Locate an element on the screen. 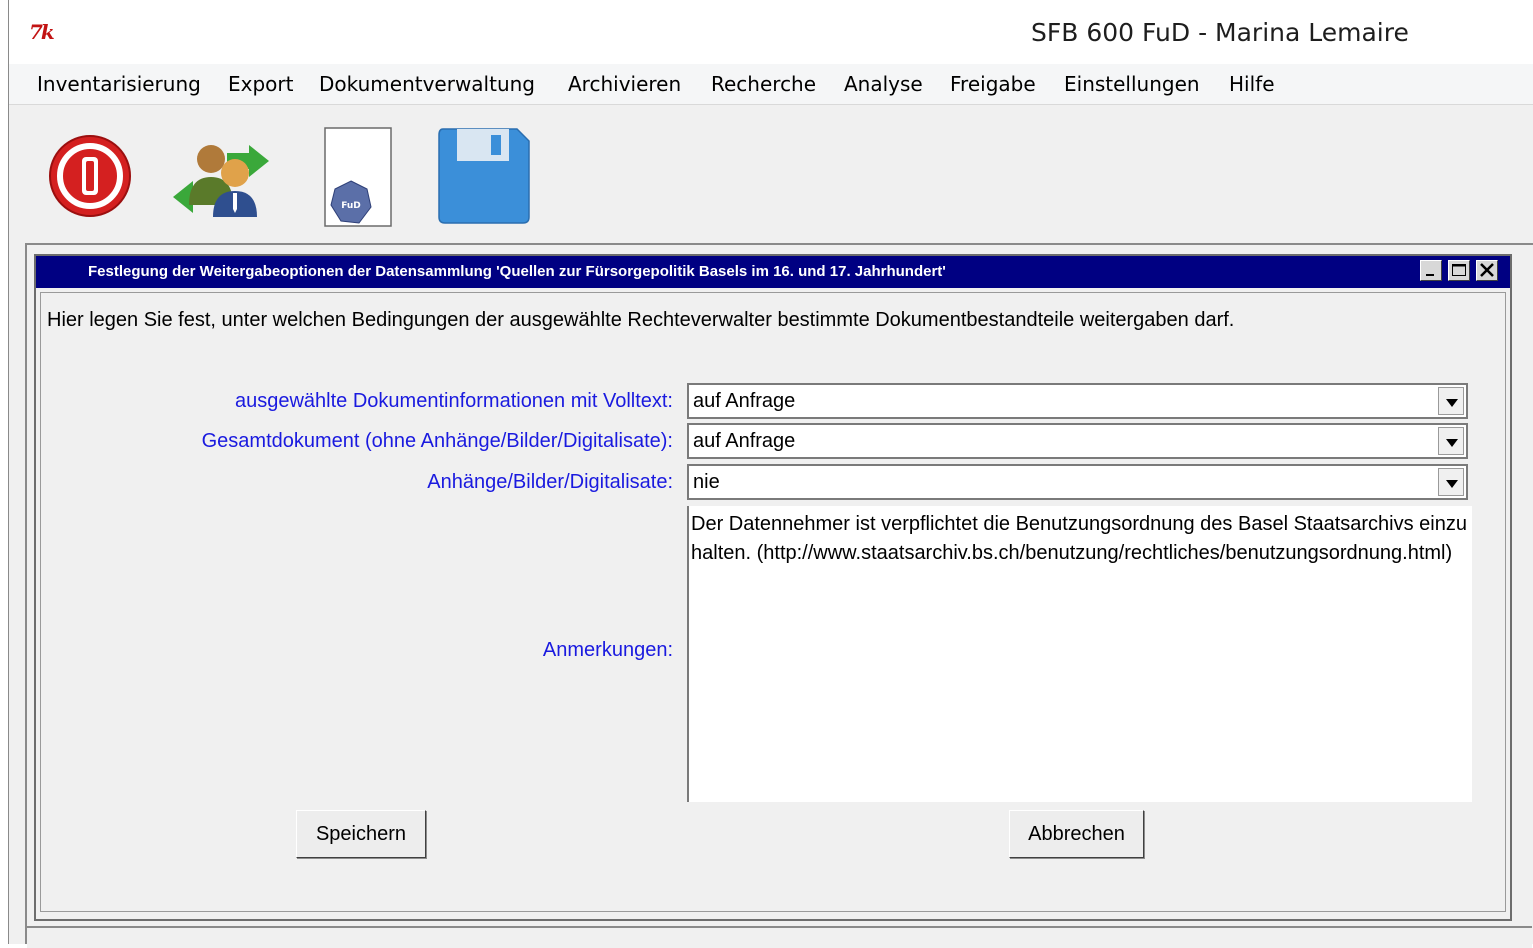  close-icon is located at coordinates (1487, 270).